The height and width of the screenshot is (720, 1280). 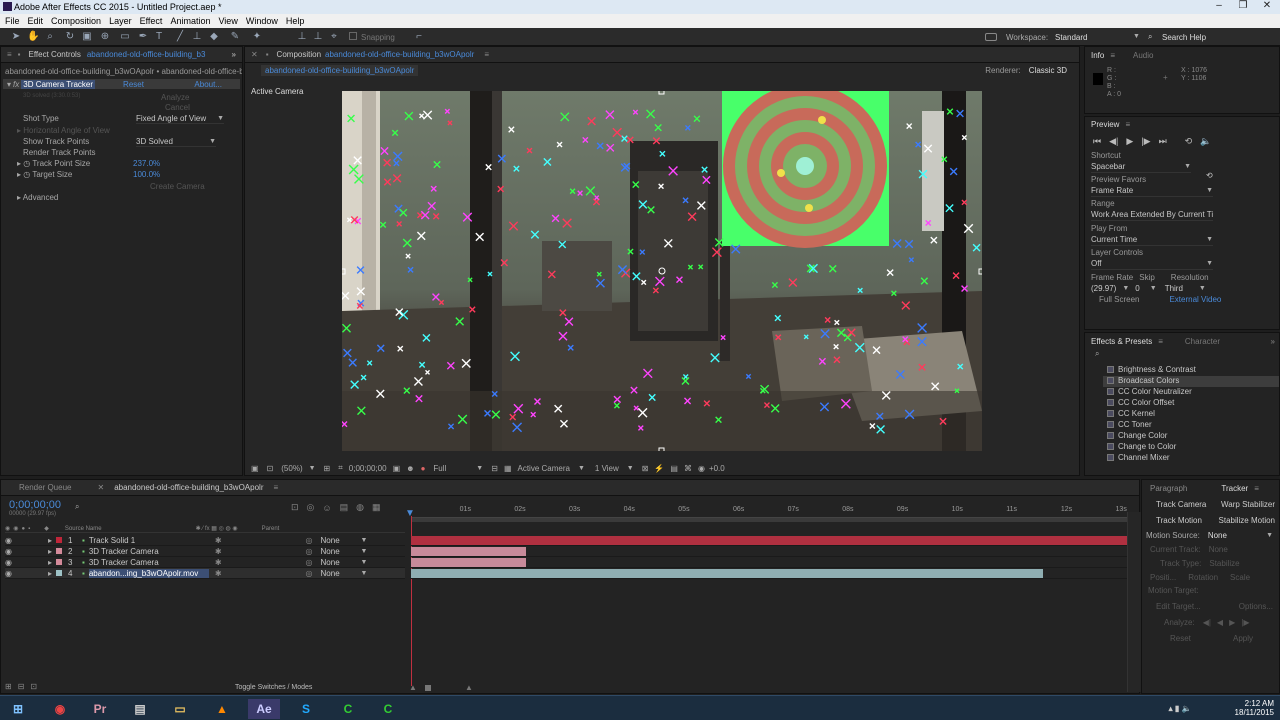 What do you see at coordinates (318, 37) in the screenshot?
I see `axis-world-icon: ⊥` at bounding box center [318, 37].